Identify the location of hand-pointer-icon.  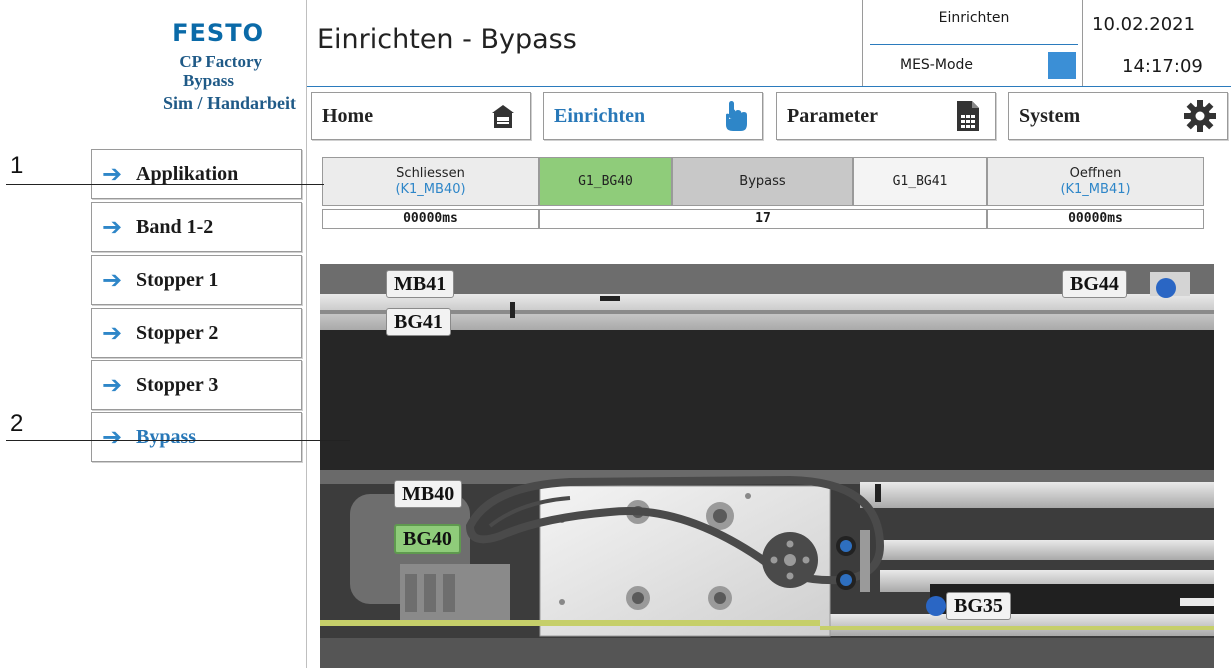
(735, 116).